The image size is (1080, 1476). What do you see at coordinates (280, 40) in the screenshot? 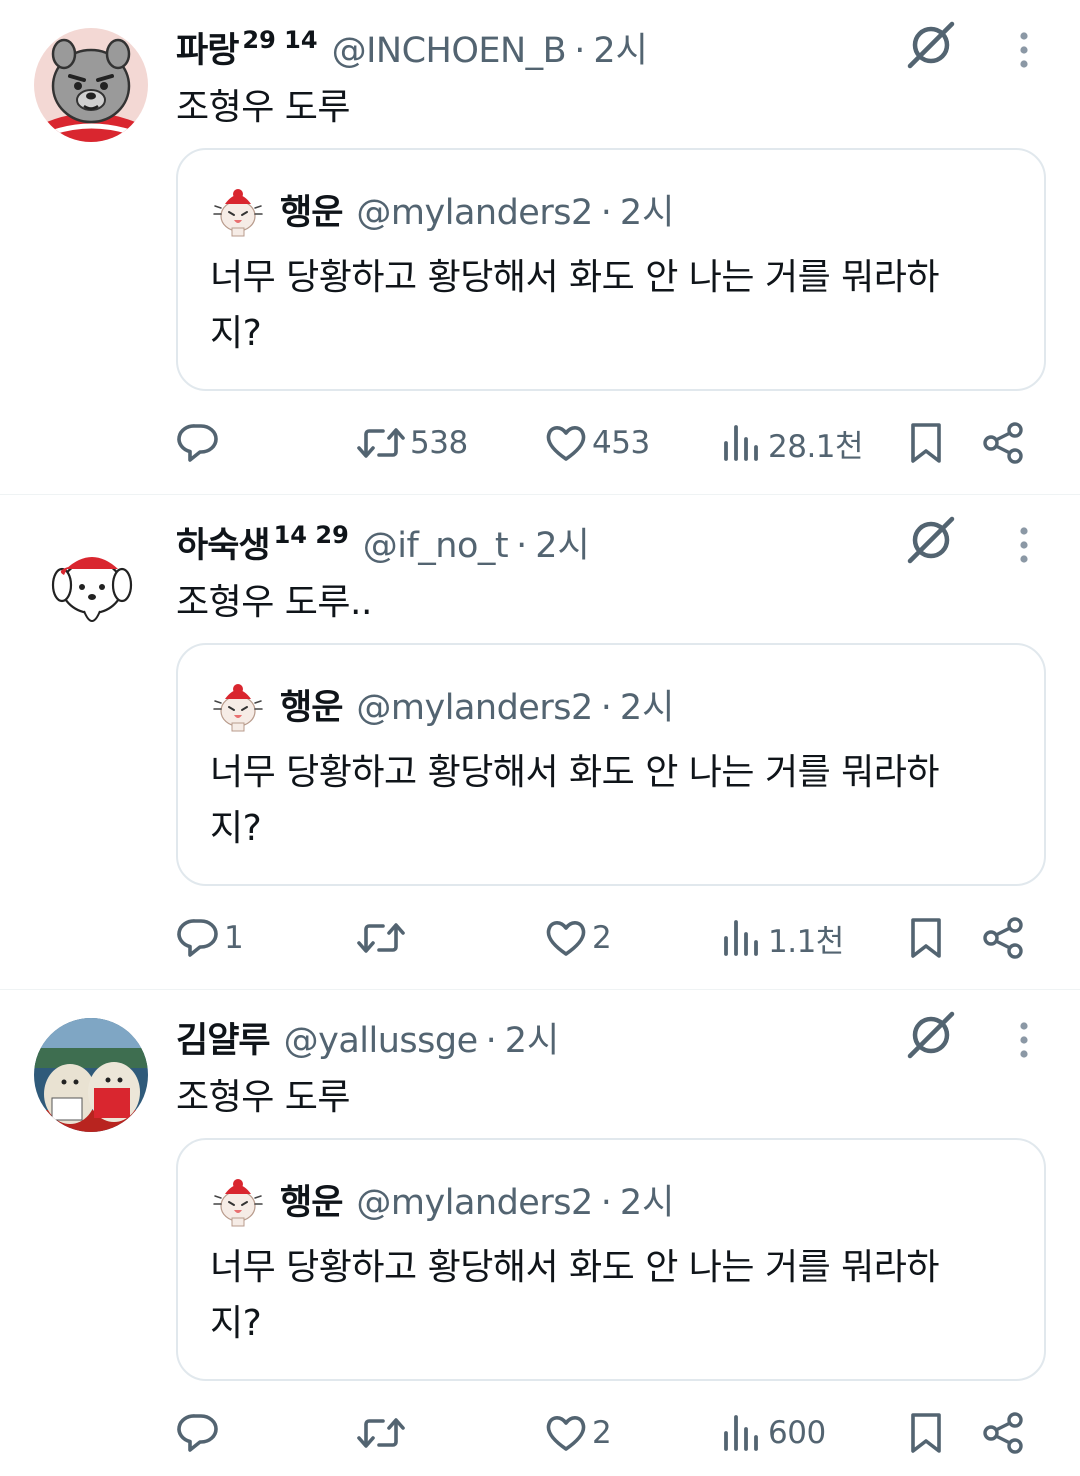
I see `display-name-suffix: 29 14` at bounding box center [280, 40].